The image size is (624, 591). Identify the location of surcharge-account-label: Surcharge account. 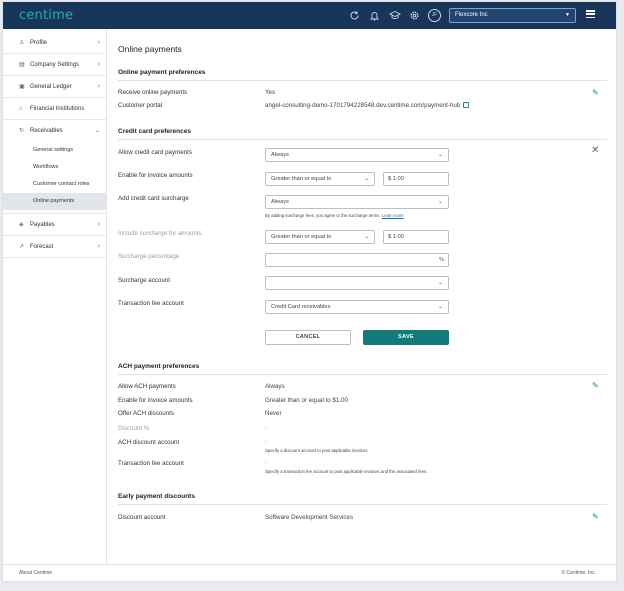
(144, 280).